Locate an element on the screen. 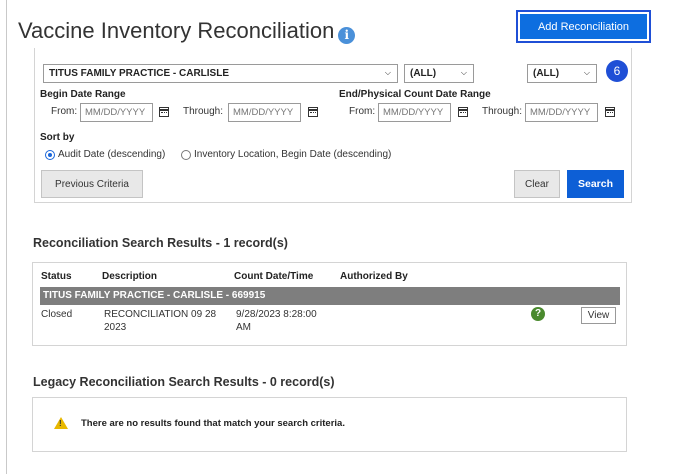 This screenshot has height=474, width=693. begin-from-label: From: is located at coordinates (64, 111).